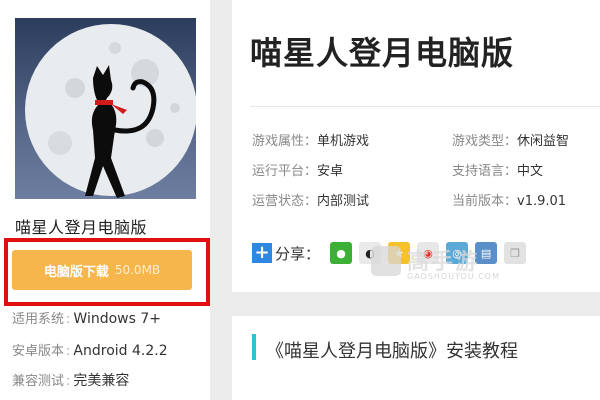 The height and width of the screenshot is (400, 600). Describe the element at coordinates (101, 381) in the screenshot. I see `info-value: 完美兼容` at that location.